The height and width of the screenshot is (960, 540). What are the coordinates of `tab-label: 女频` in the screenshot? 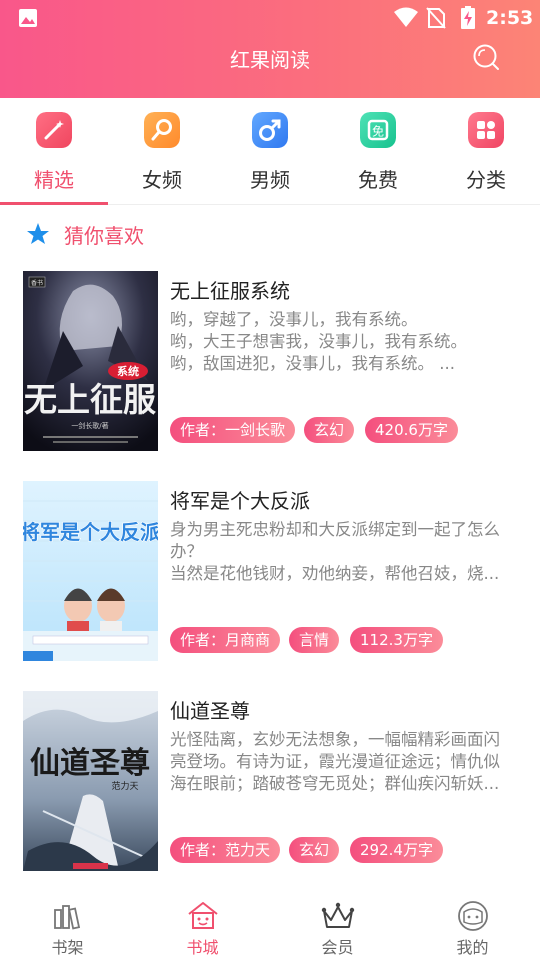 It's located at (162, 180).